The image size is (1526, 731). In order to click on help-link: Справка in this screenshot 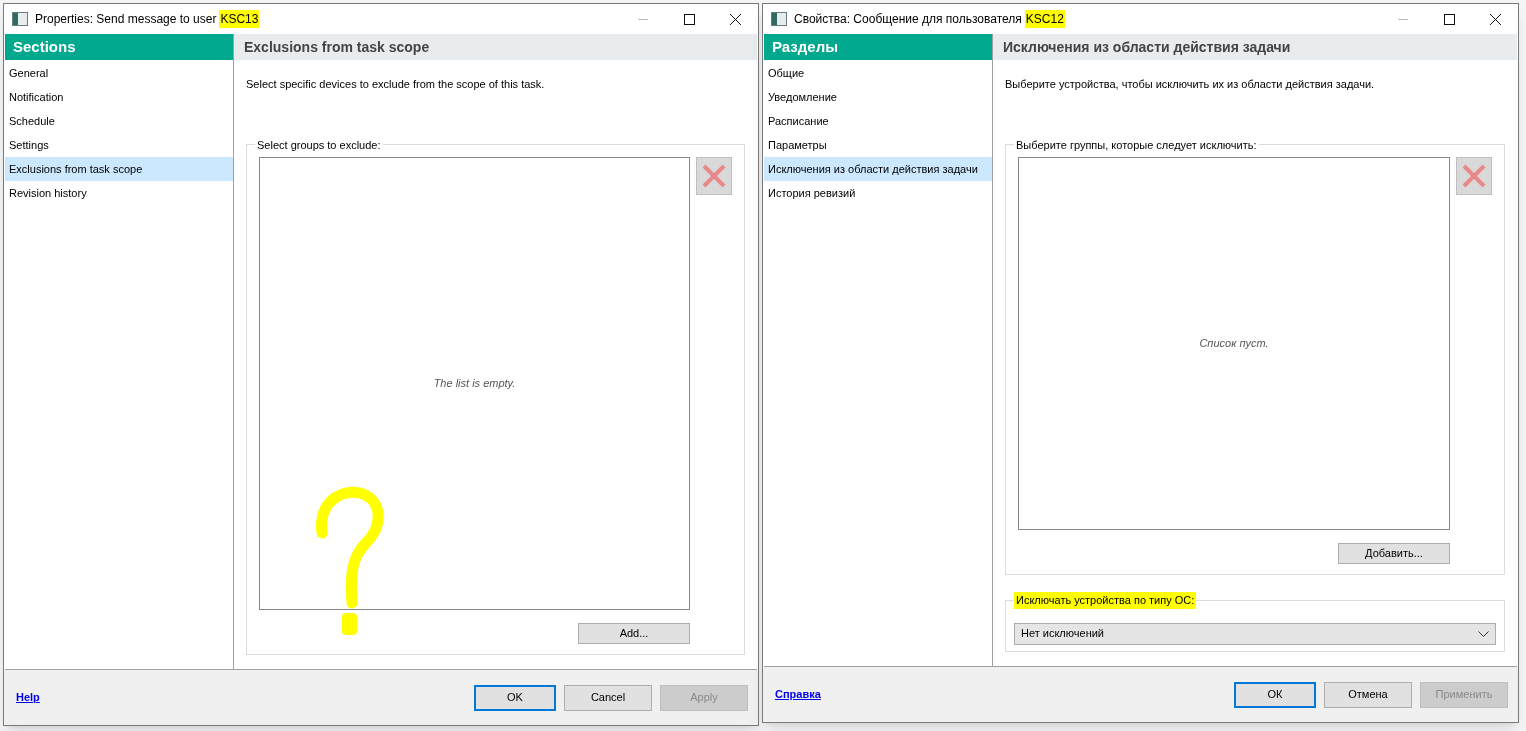, I will do `click(798, 694)`.